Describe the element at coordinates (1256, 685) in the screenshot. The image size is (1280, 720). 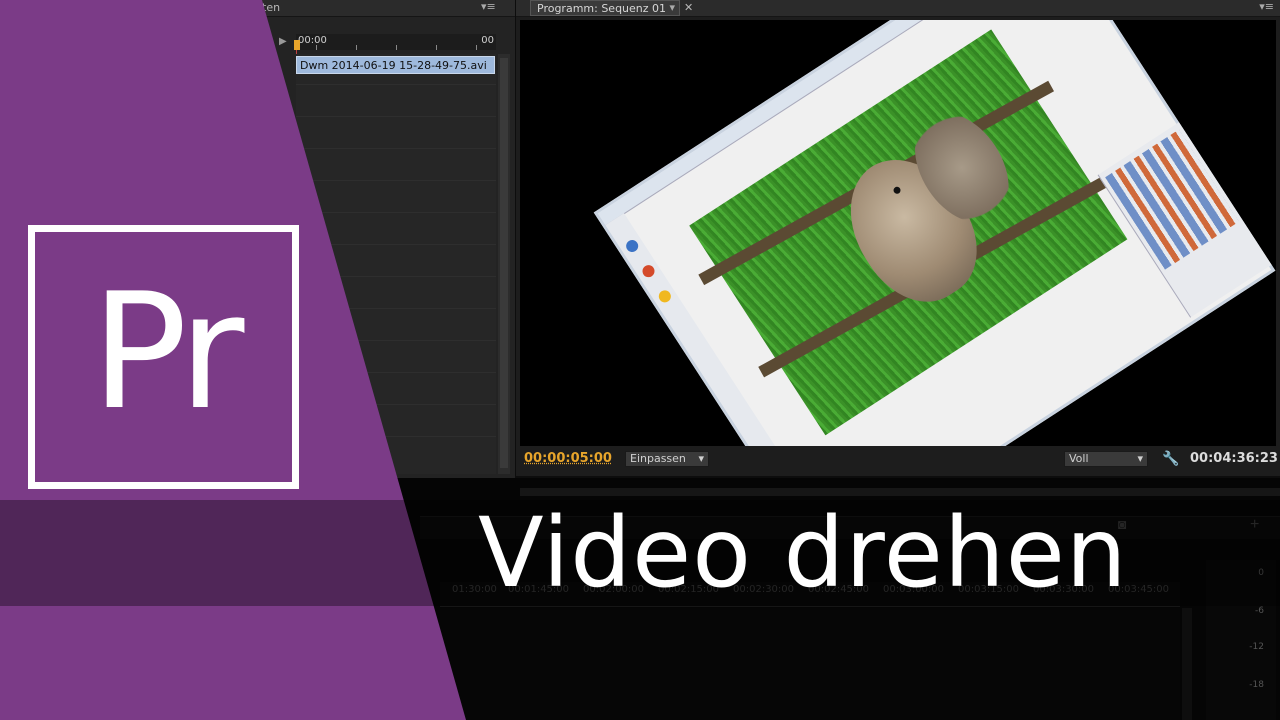
I see `meter-label: -18` at that location.